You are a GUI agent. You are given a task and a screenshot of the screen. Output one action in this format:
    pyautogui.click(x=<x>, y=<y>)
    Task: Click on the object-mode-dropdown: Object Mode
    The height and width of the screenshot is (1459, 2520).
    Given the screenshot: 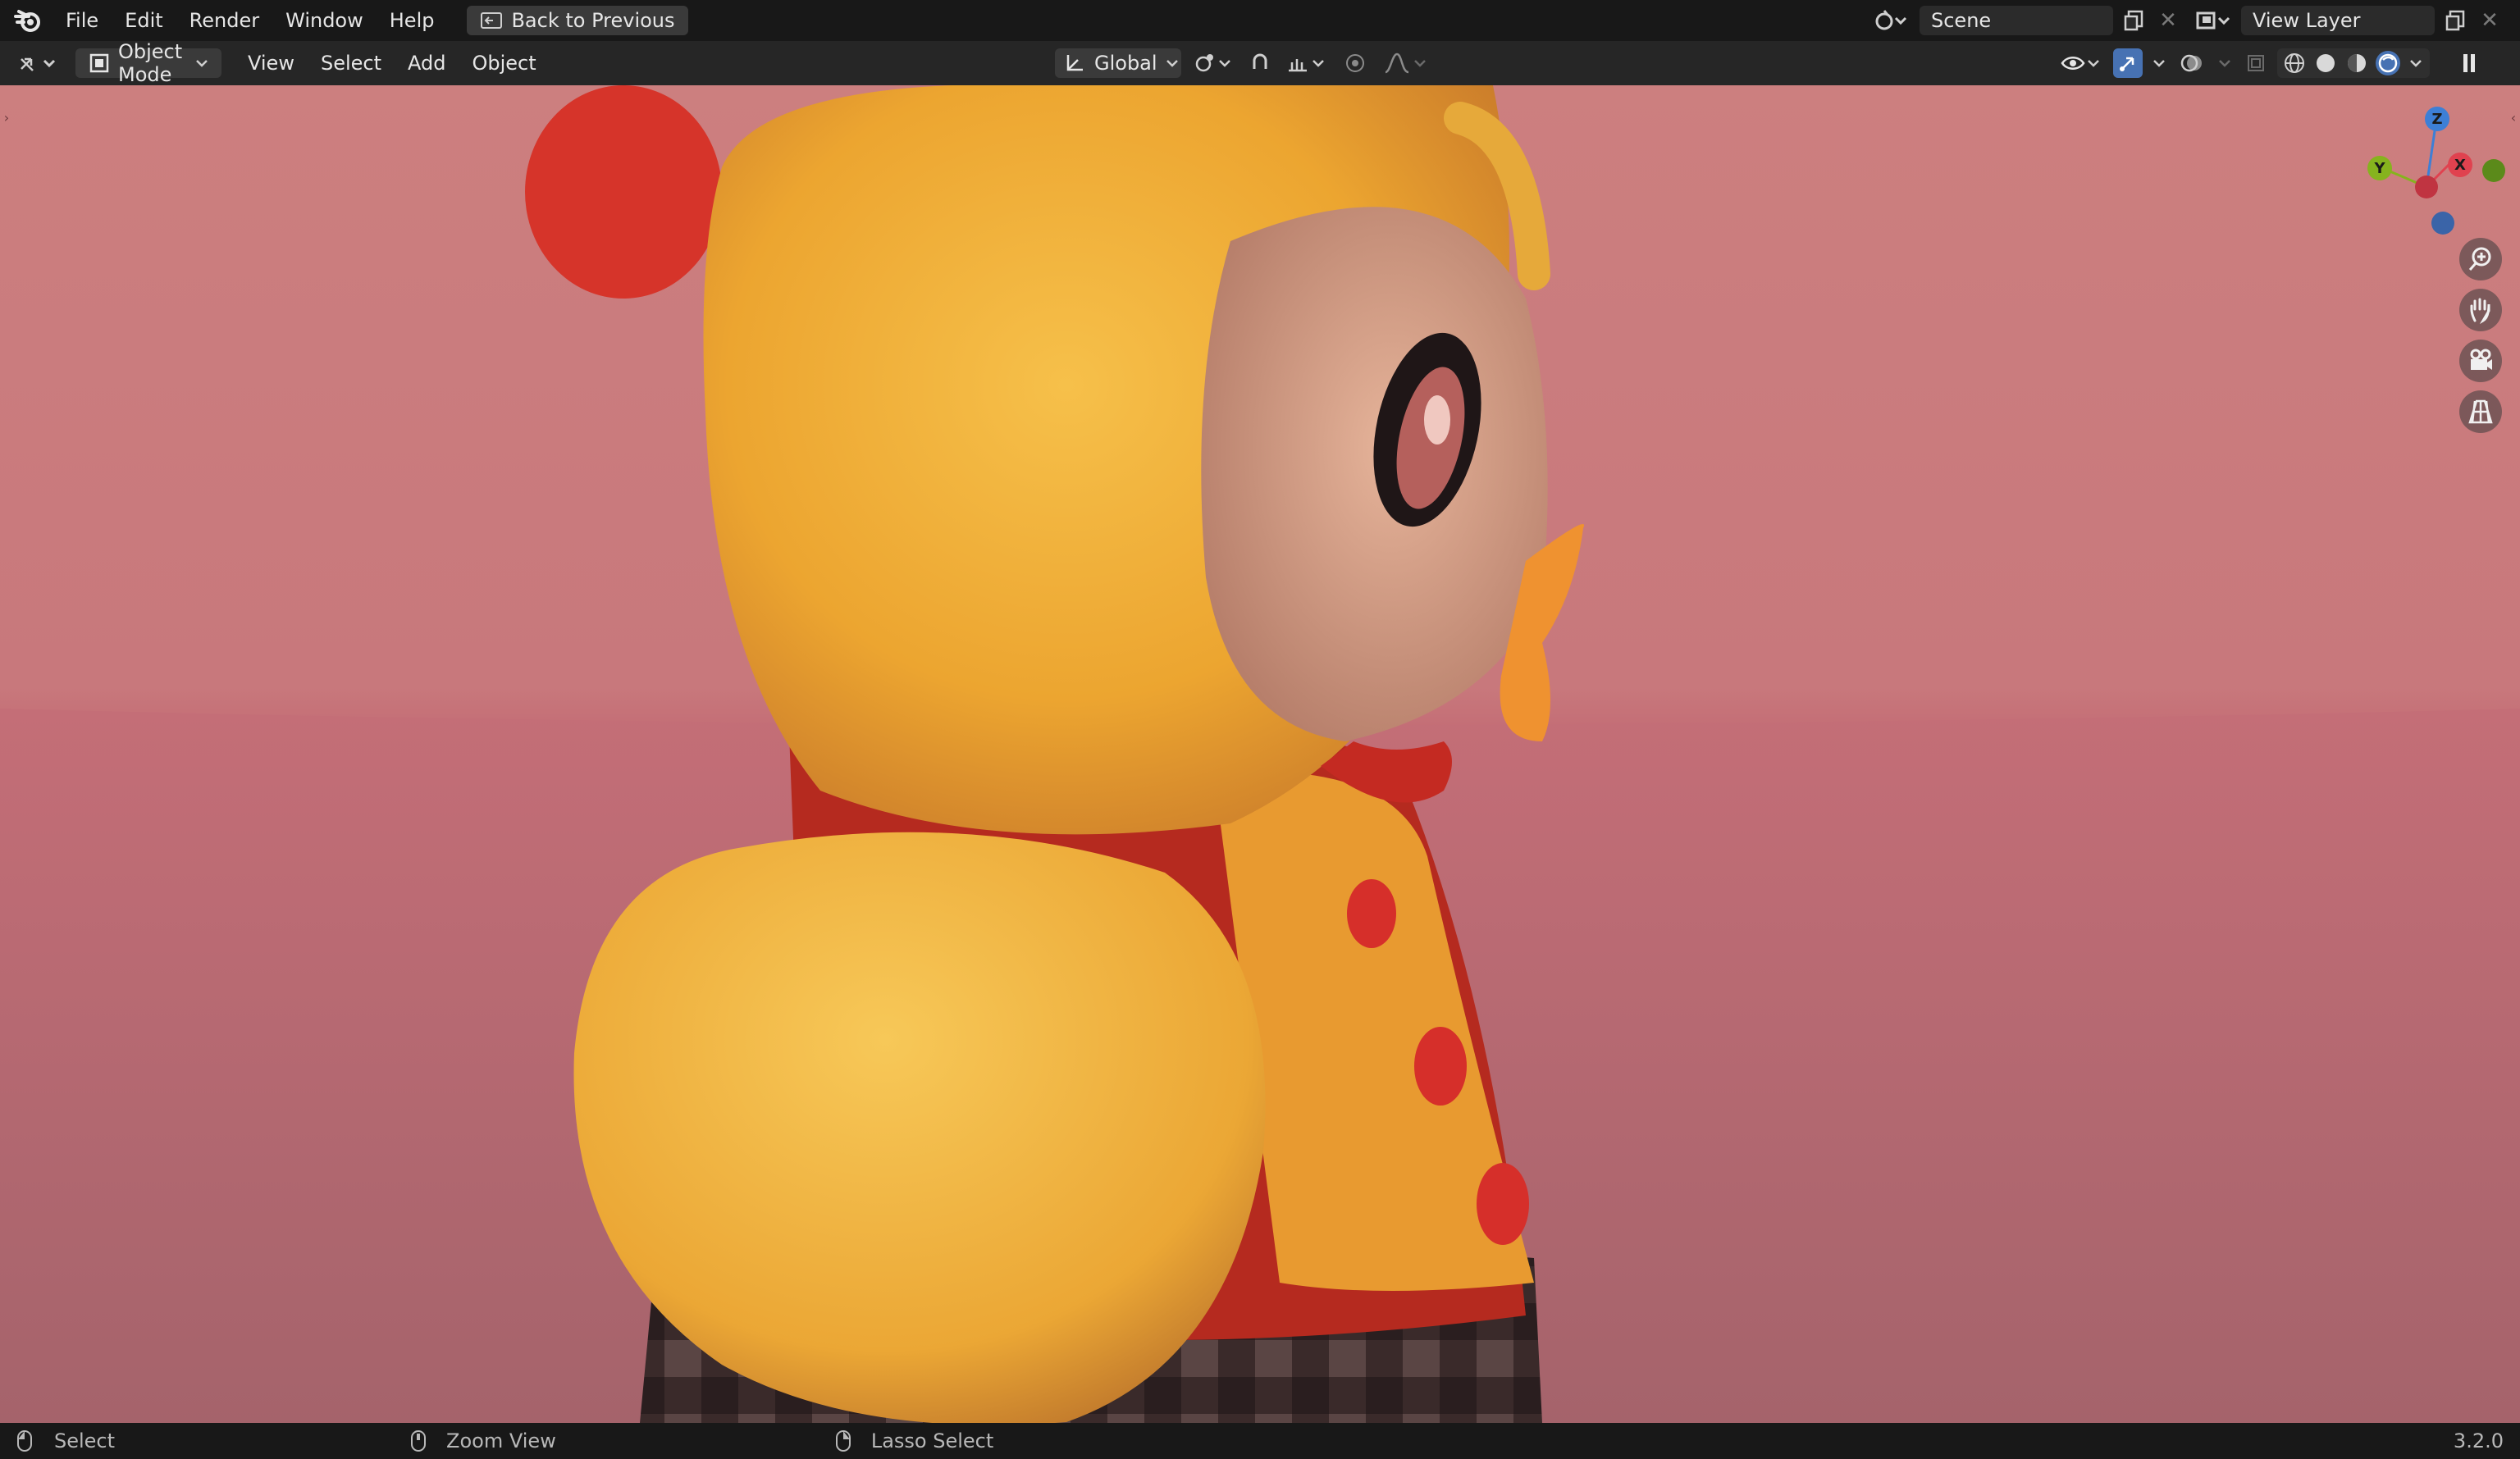 What is the action you would take?
    pyautogui.click(x=148, y=63)
    